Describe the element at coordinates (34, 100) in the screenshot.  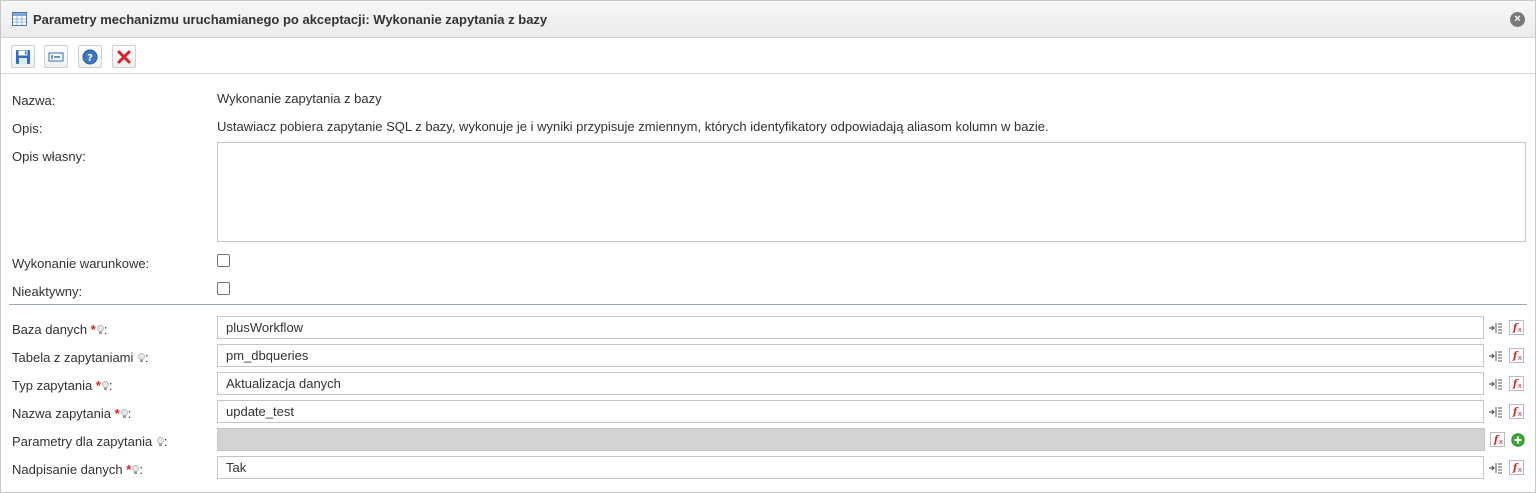
I see `name-label: Nazwa:` at that location.